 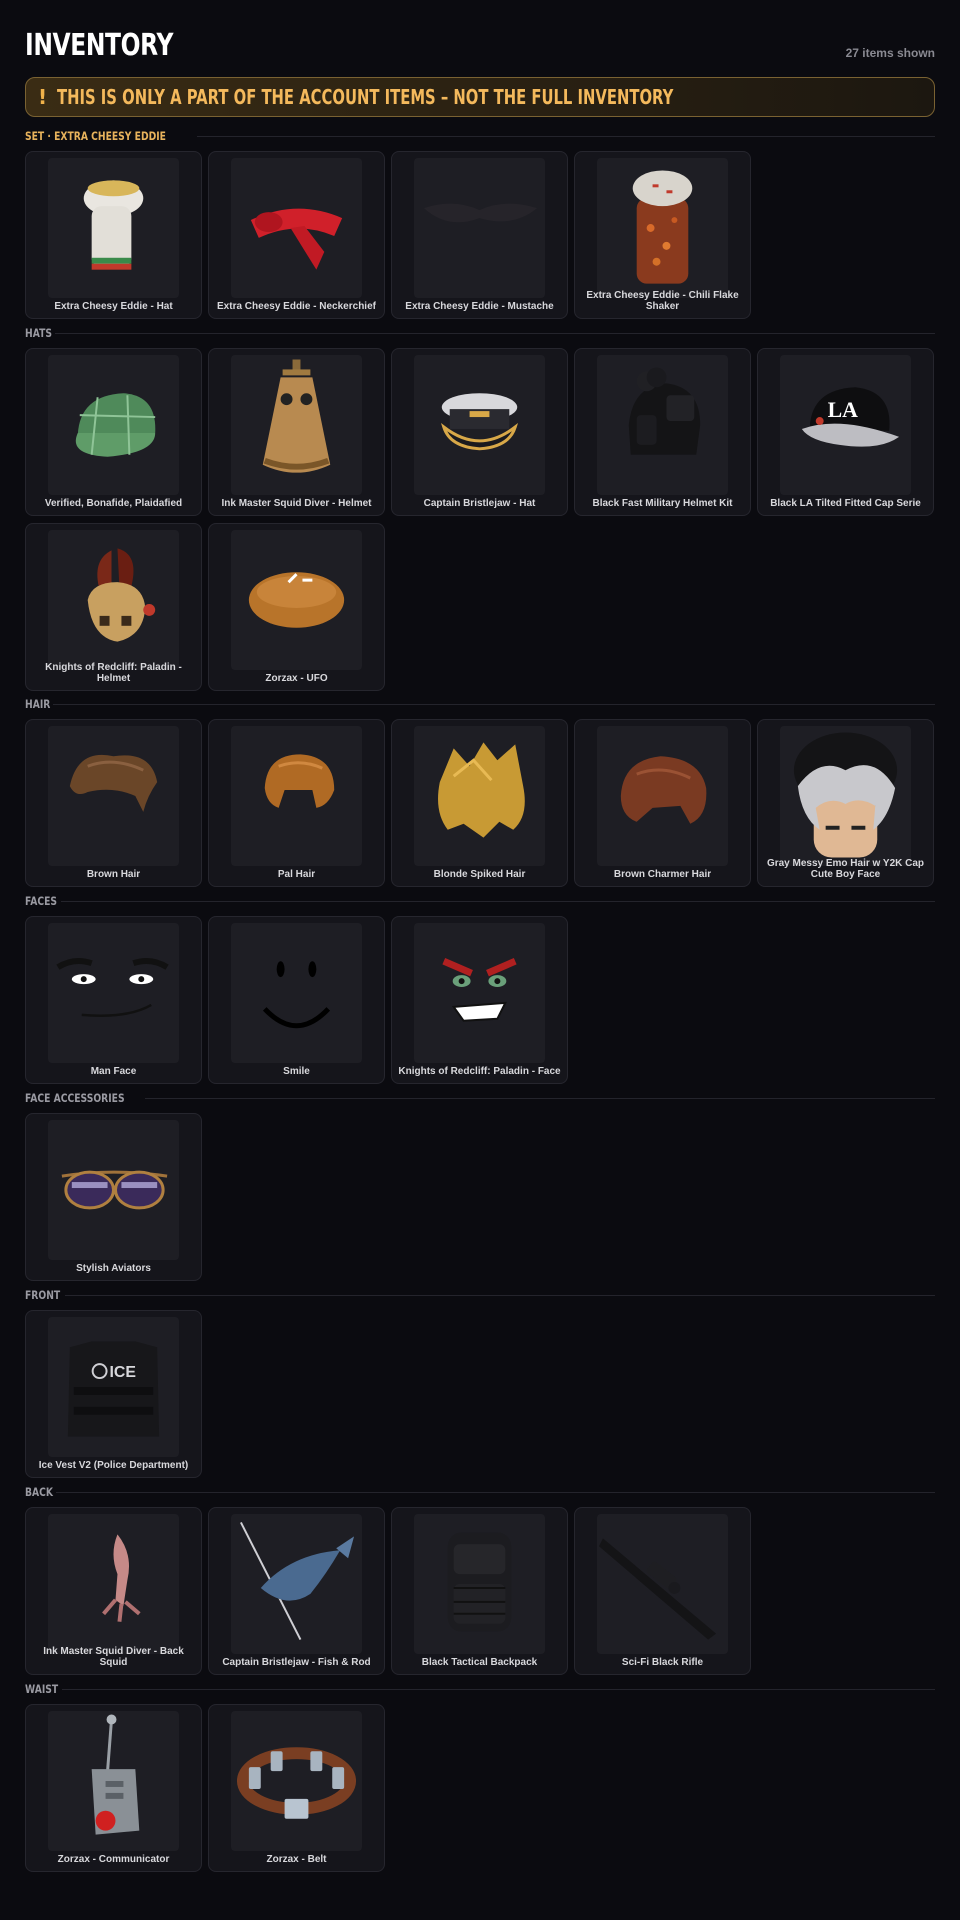 I want to click on section-header: FACES, so click(x=480, y=901).